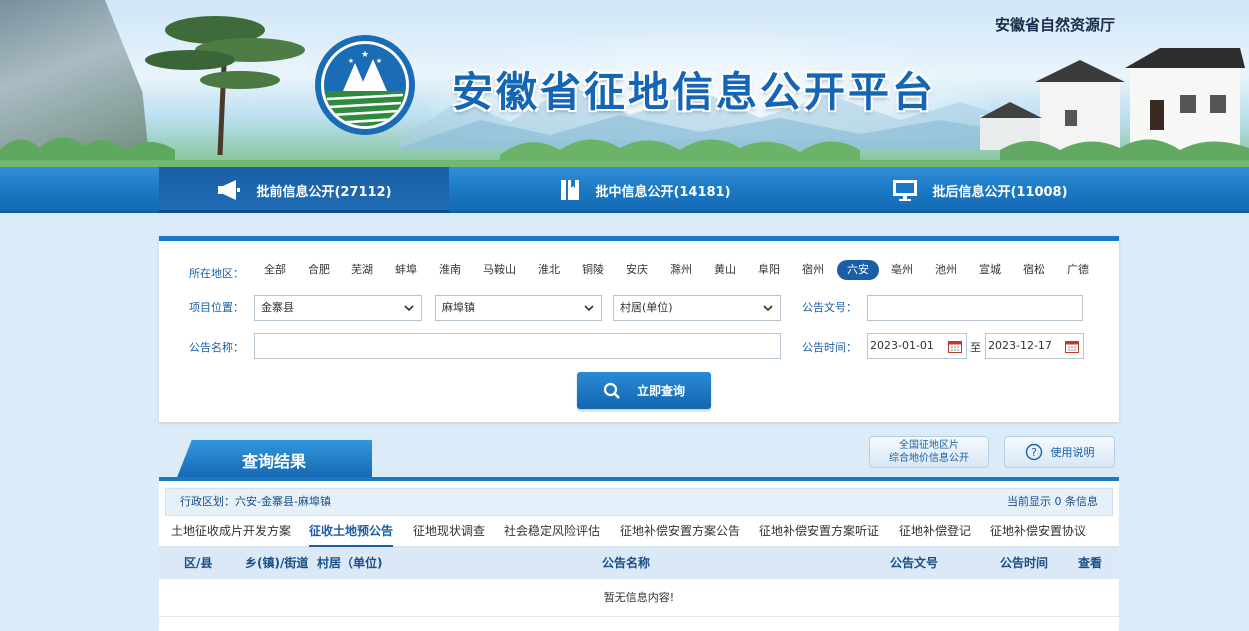 This screenshot has height=631, width=1249. I want to click on search-icon, so click(611, 390).